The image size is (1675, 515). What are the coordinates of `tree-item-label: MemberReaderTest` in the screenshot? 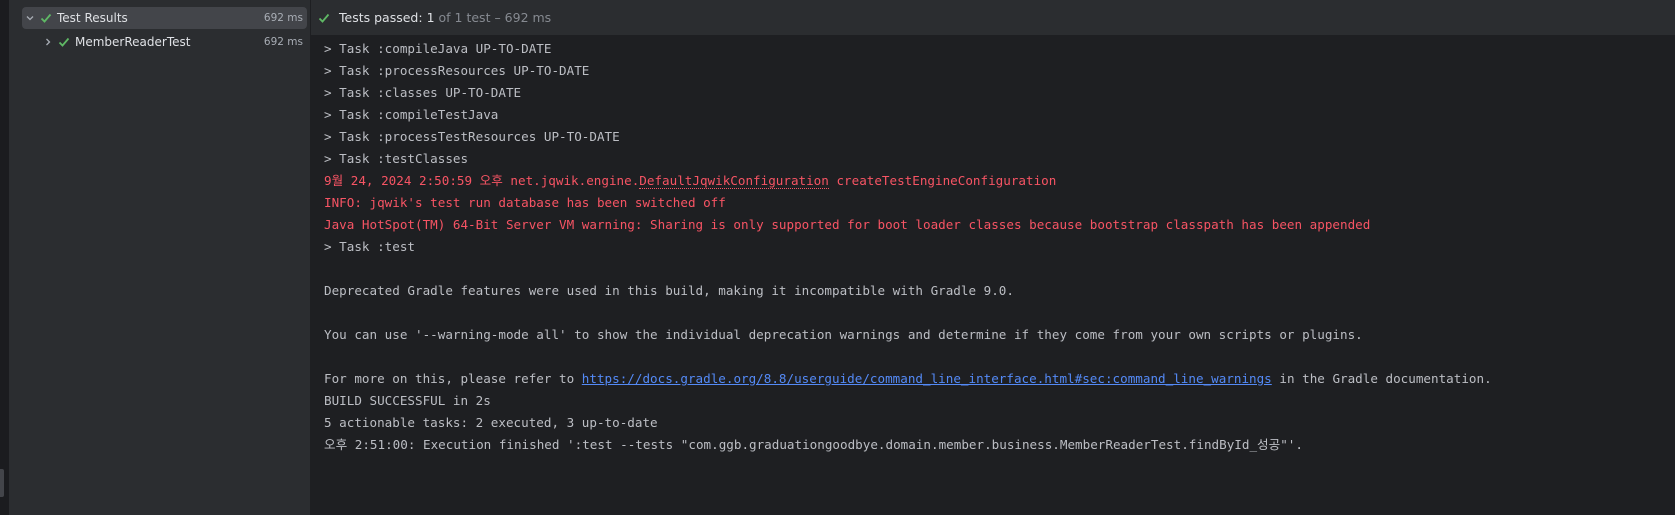 It's located at (133, 42).